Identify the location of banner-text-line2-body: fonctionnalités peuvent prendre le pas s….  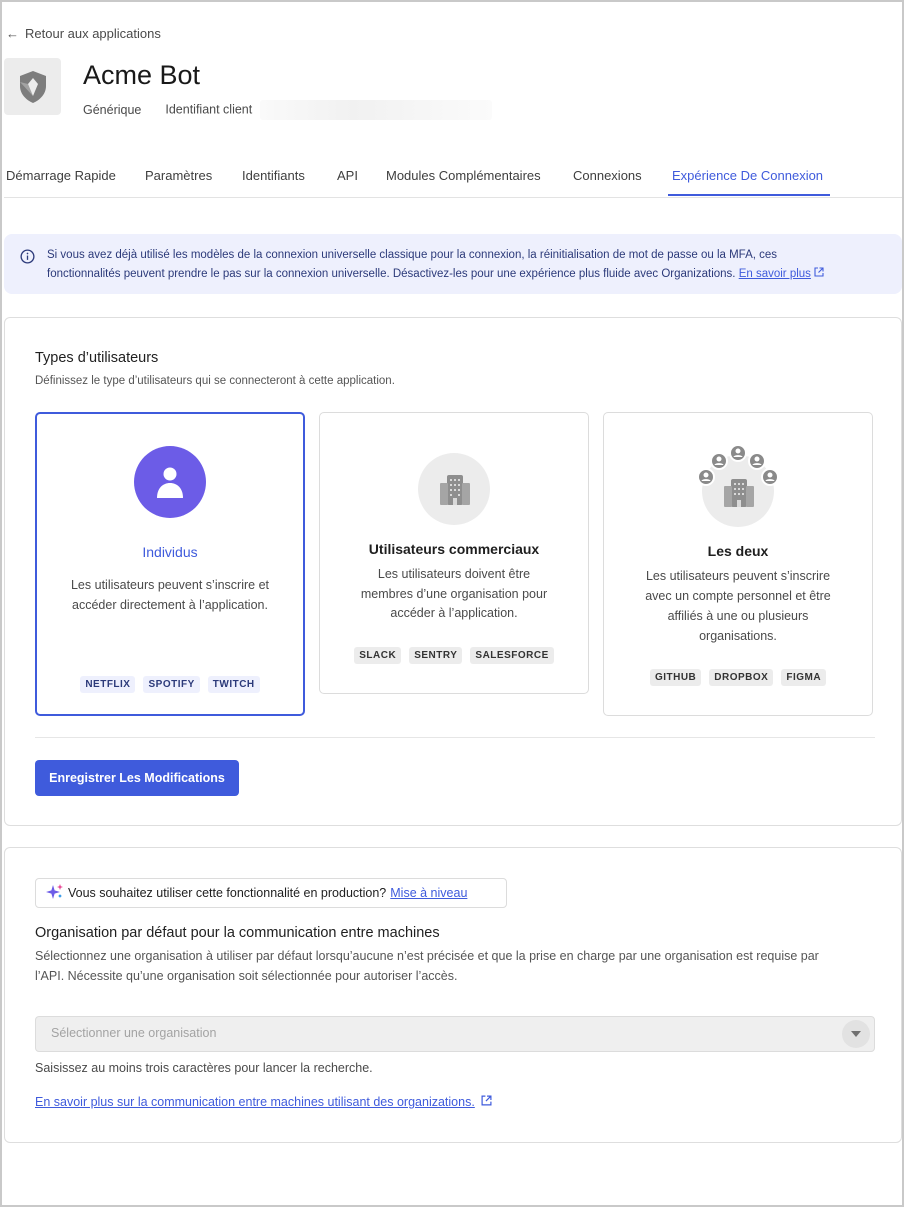
(391, 274).